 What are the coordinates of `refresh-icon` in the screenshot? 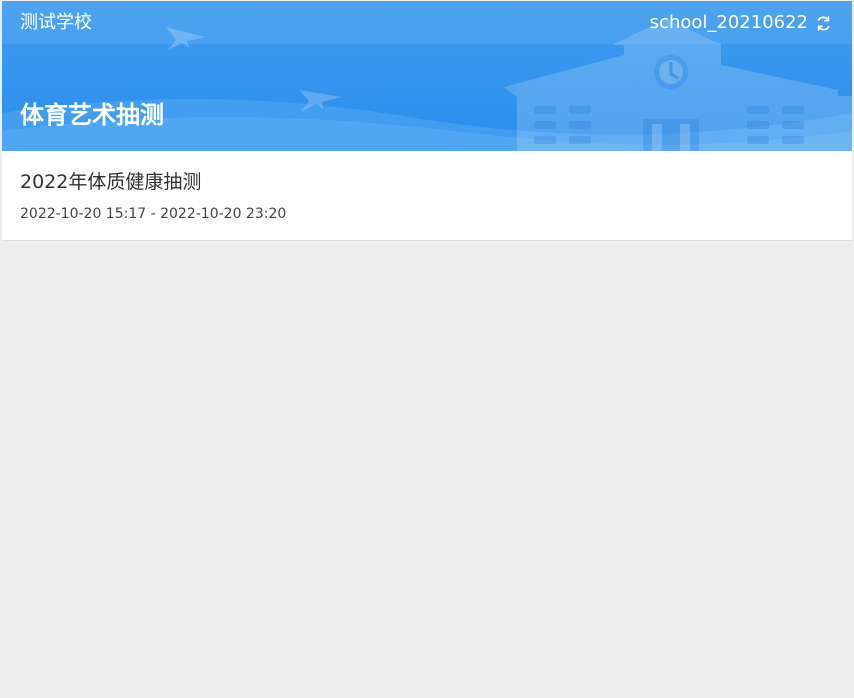 It's located at (823, 23).